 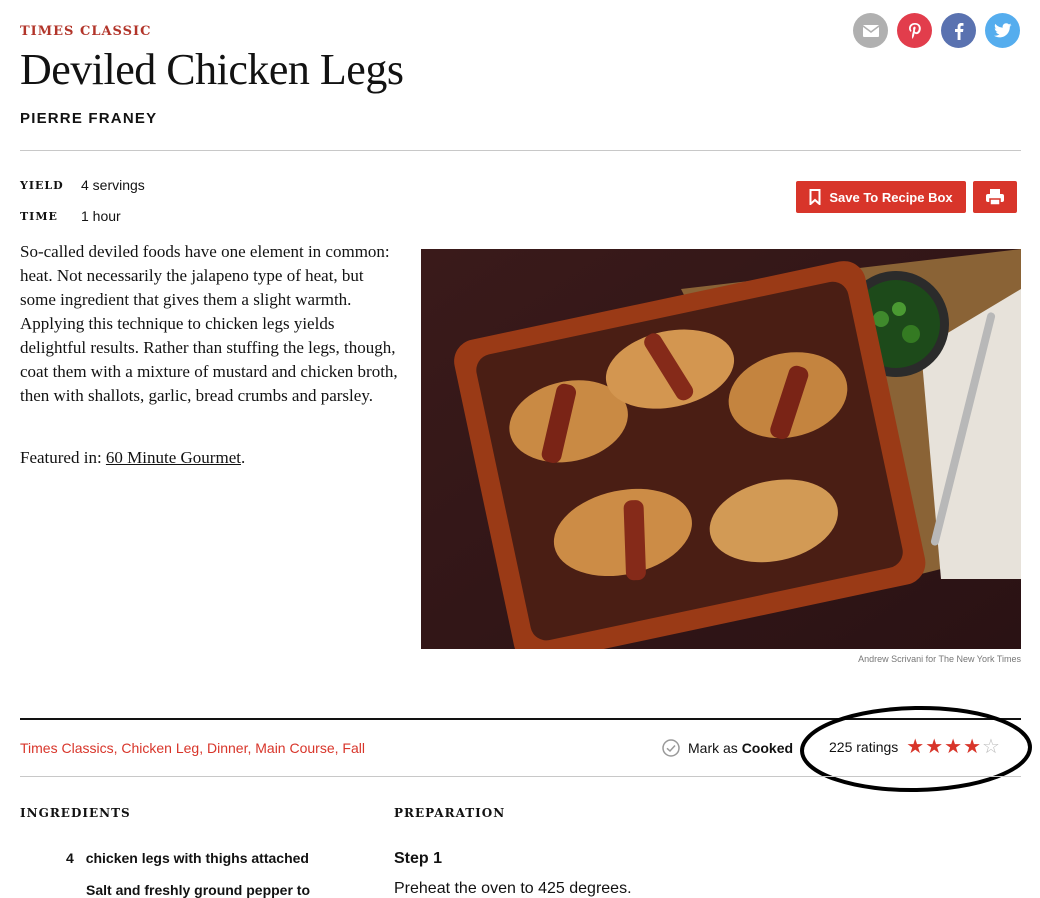 What do you see at coordinates (101, 216) in the screenshot?
I see `time-value: 1 hour` at bounding box center [101, 216].